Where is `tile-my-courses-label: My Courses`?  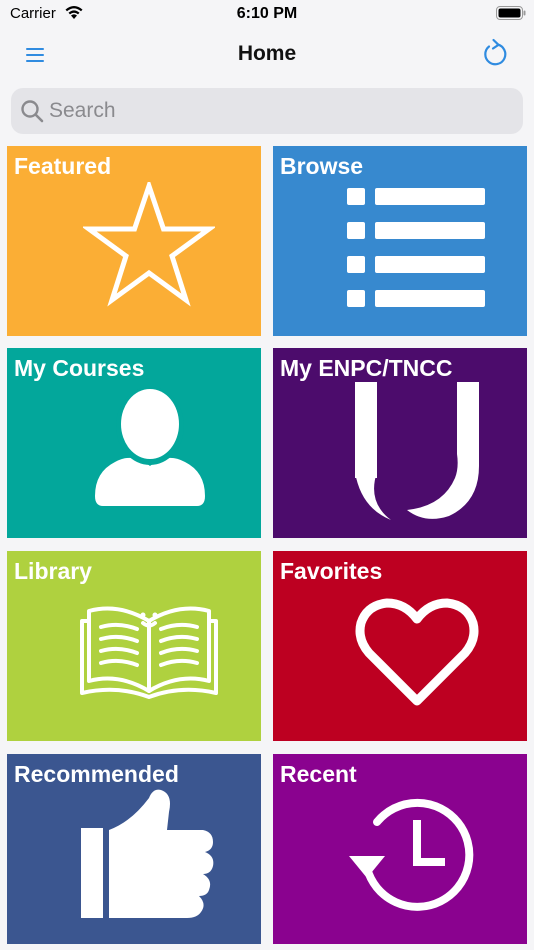 tile-my-courses-label: My Courses is located at coordinates (79, 368).